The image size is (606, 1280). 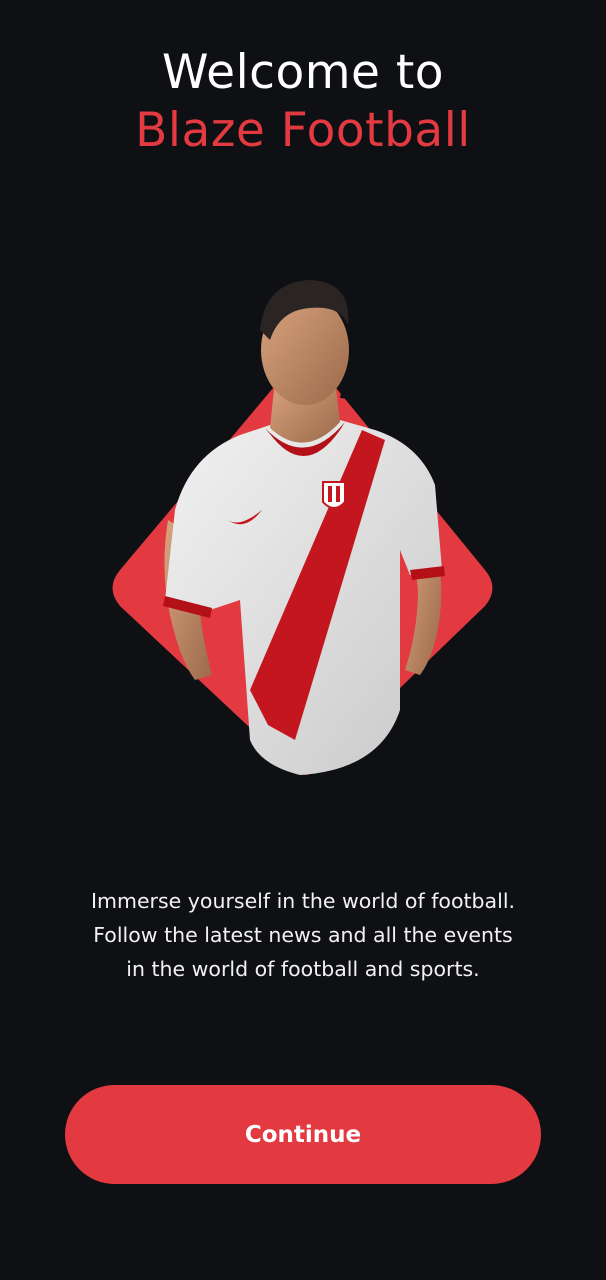 I want to click on brand-name: Blaze Football, so click(x=303, y=130).